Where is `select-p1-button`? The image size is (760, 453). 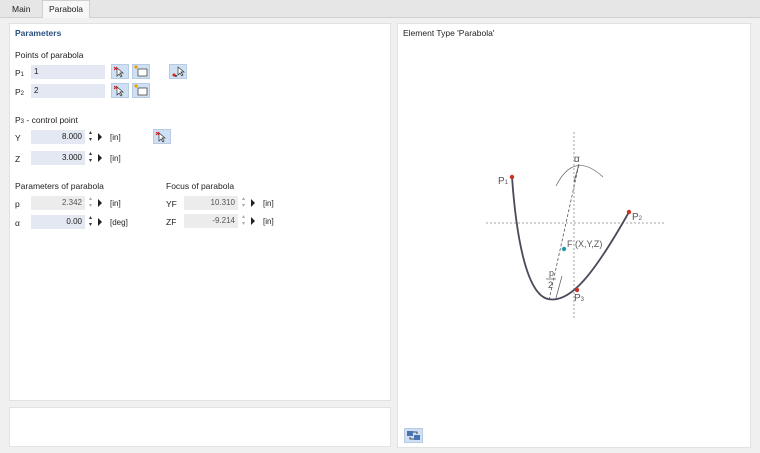
select-p1-button is located at coordinates (120, 71).